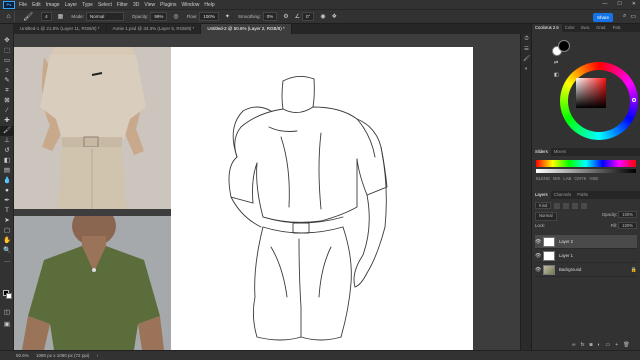 This screenshot has width=640, height=360. Describe the element at coordinates (334, 16) in the screenshot. I see `symmetry-icon: ❖` at that location.